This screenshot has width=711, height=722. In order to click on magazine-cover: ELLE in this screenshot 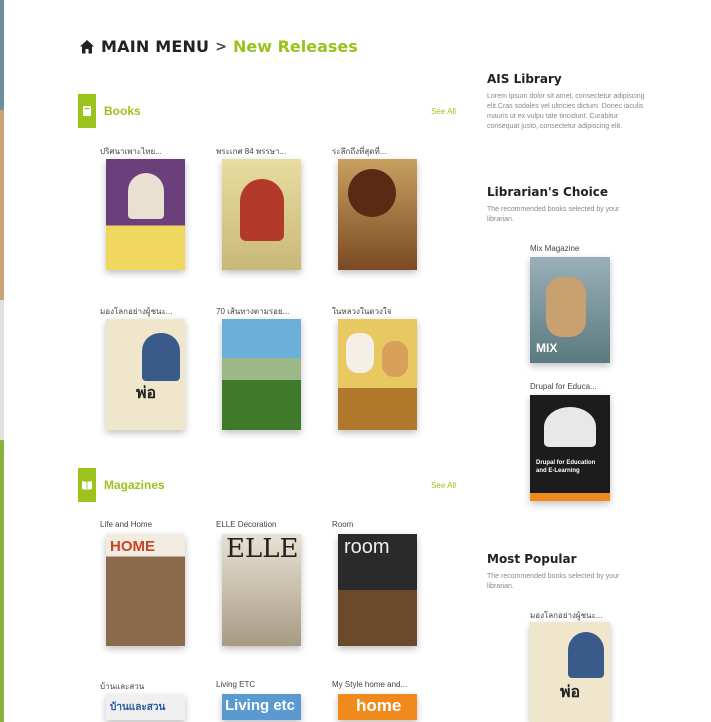, I will do `click(261, 590)`.